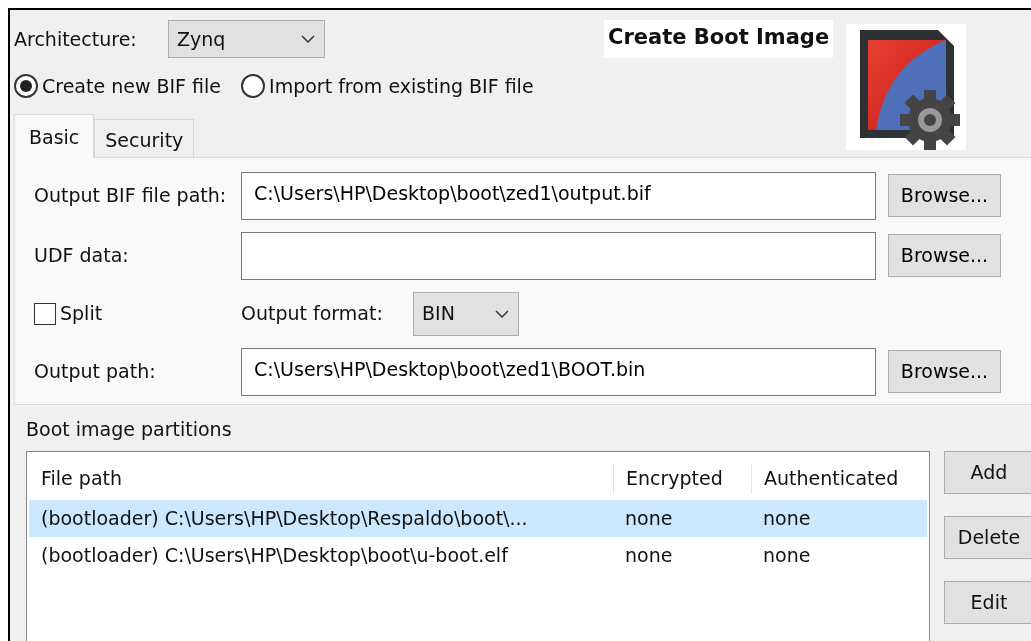 The height and width of the screenshot is (641, 1031). Describe the element at coordinates (144, 137) in the screenshot. I see `tab: Security` at that location.